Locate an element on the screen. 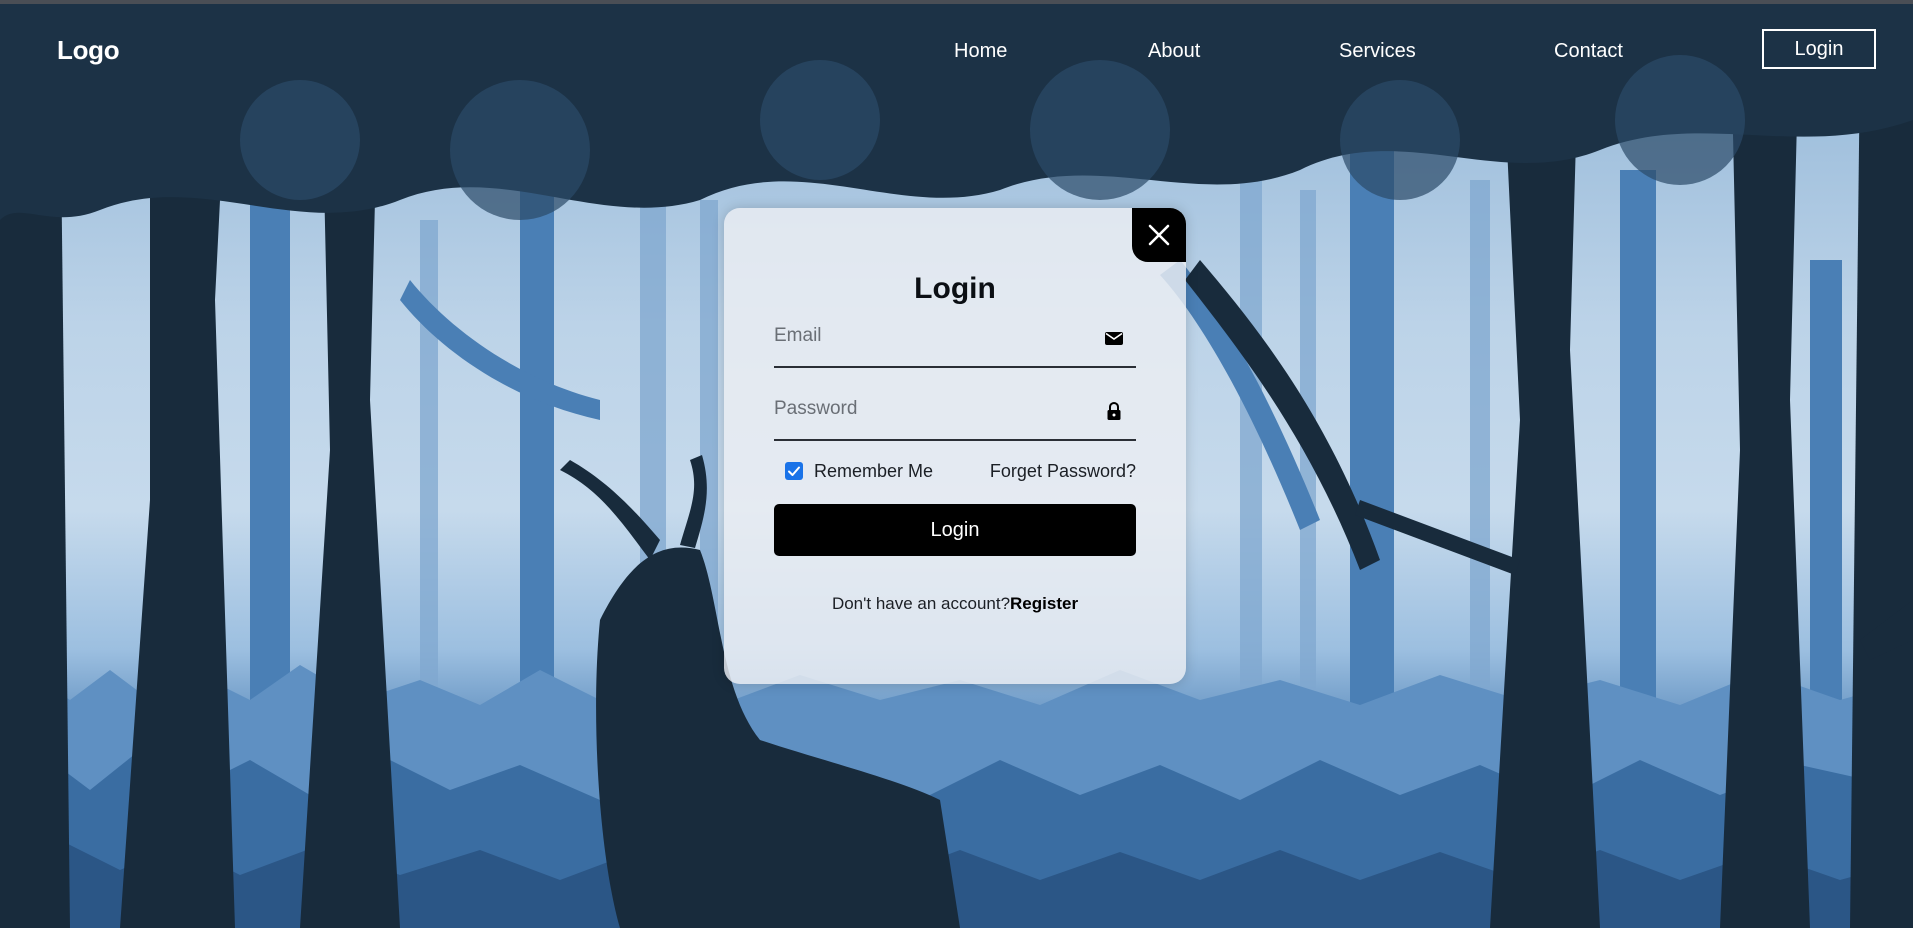 This screenshot has height=928, width=1913. register-row: Don't have an account?Register is located at coordinates (955, 604).